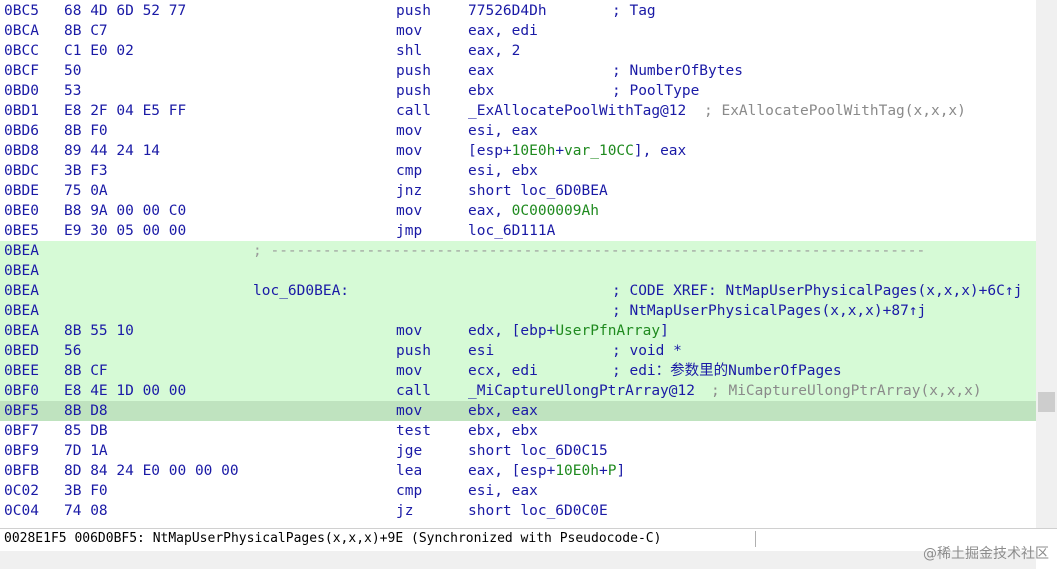 The height and width of the screenshot is (571, 1057). What do you see at coordinates (86, 511) in the screenshot?
I see `row-bytes: 74 08` at bounding box center [86, 511].